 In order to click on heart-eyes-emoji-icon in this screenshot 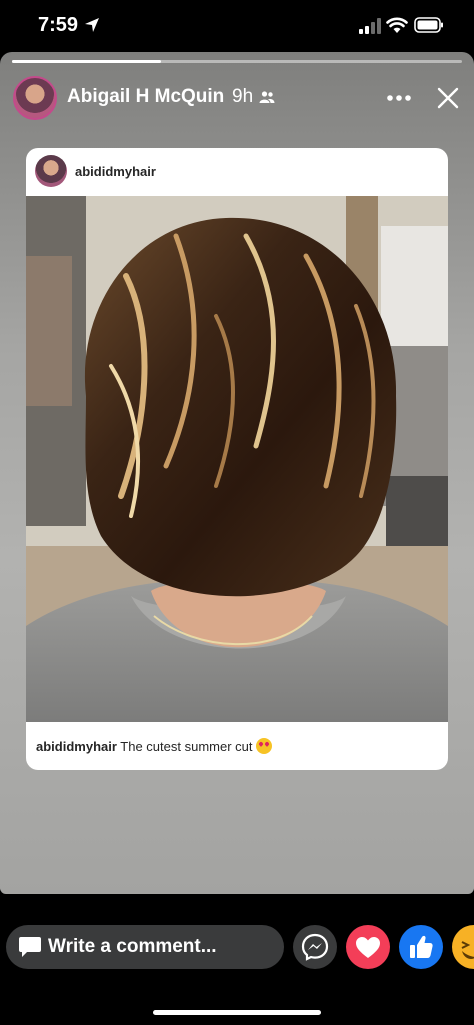, I will do `click(264, 746)`.